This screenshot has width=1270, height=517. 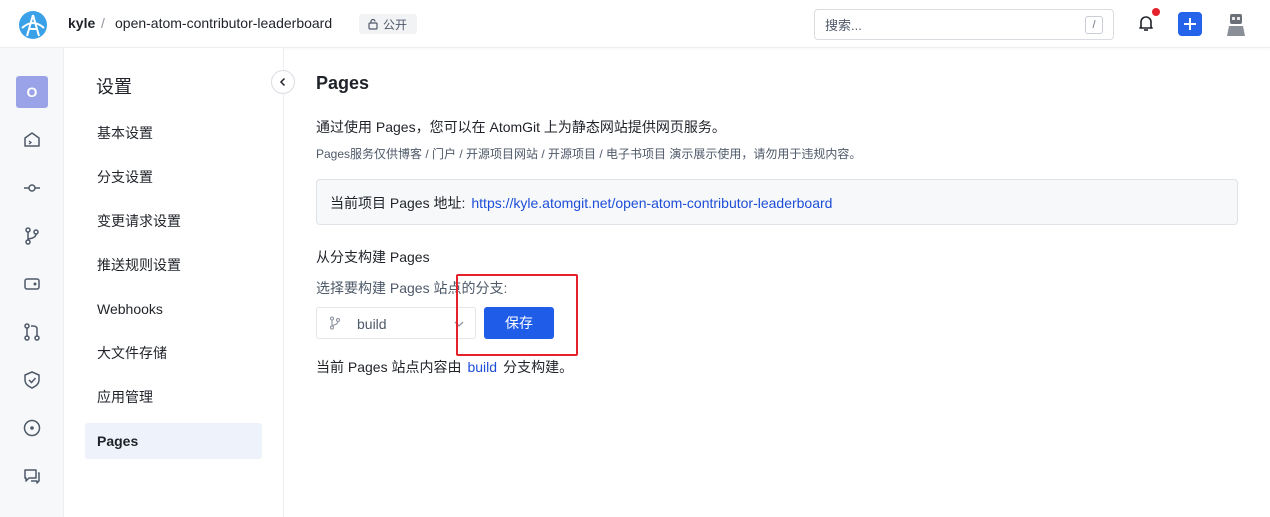 I want to click on sidebar-item-app-management: 应用管理, so click(x=173, y=397).